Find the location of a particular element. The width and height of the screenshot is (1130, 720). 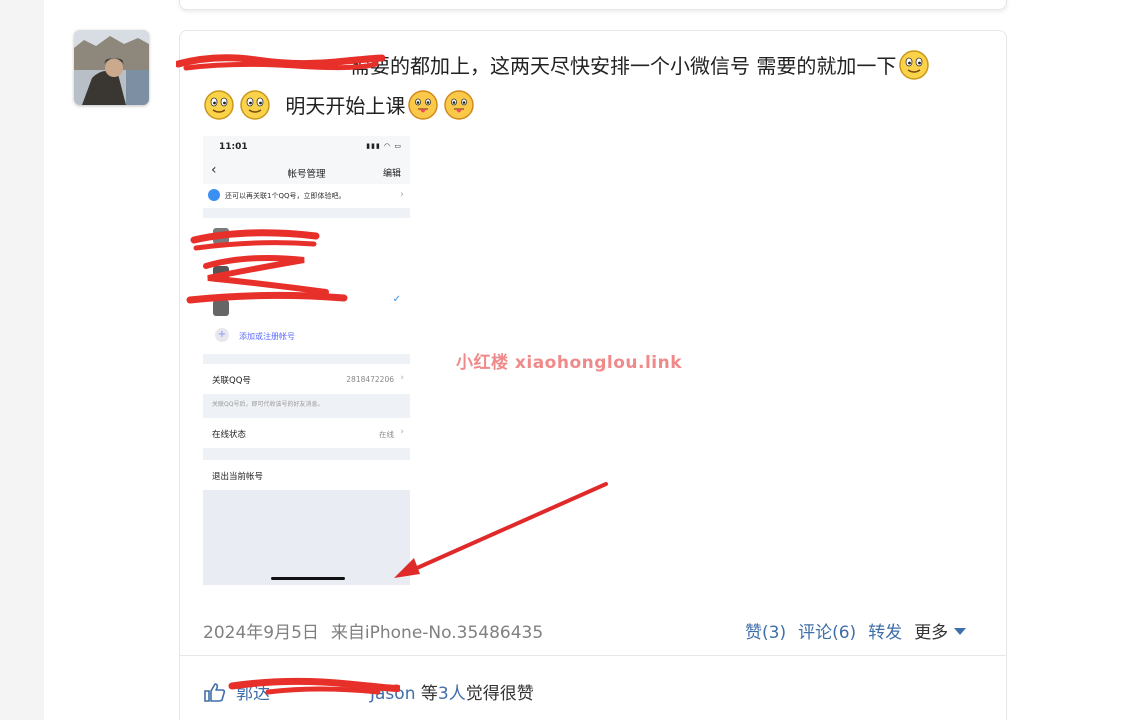

status-time: 11:01 is located at coordinates (233, 147).